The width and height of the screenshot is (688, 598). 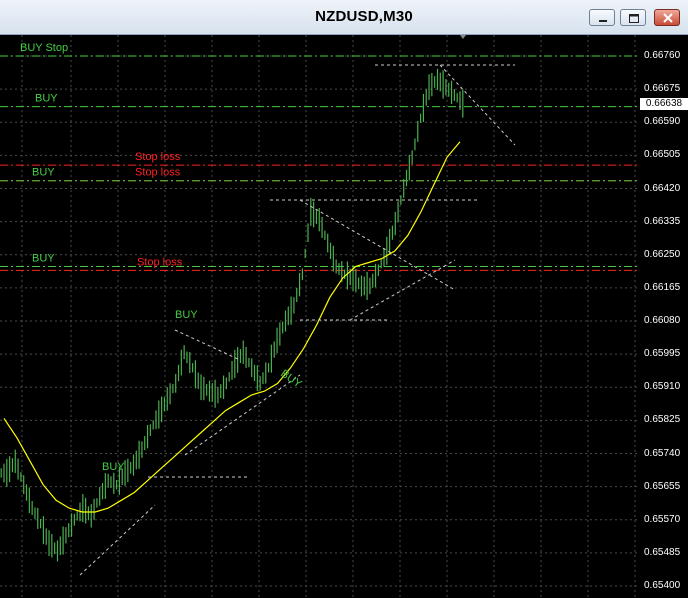 I want to click on y-tick-label: 0.66080, so click(x=662, y=320).